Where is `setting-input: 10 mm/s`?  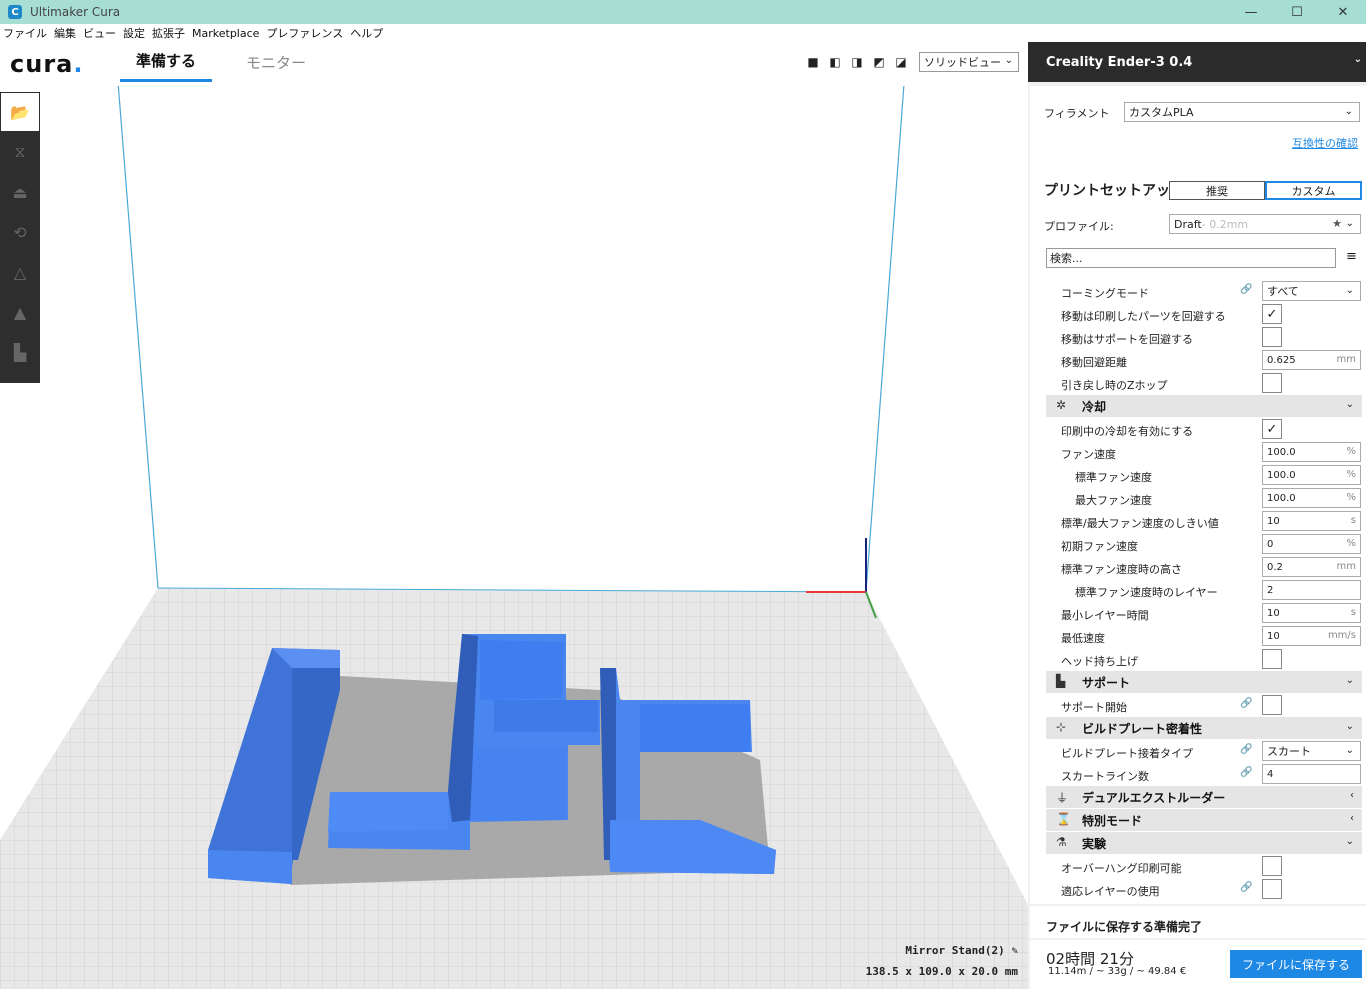 setting-input: 10 mm/s is located at coordinates (1311, 636).